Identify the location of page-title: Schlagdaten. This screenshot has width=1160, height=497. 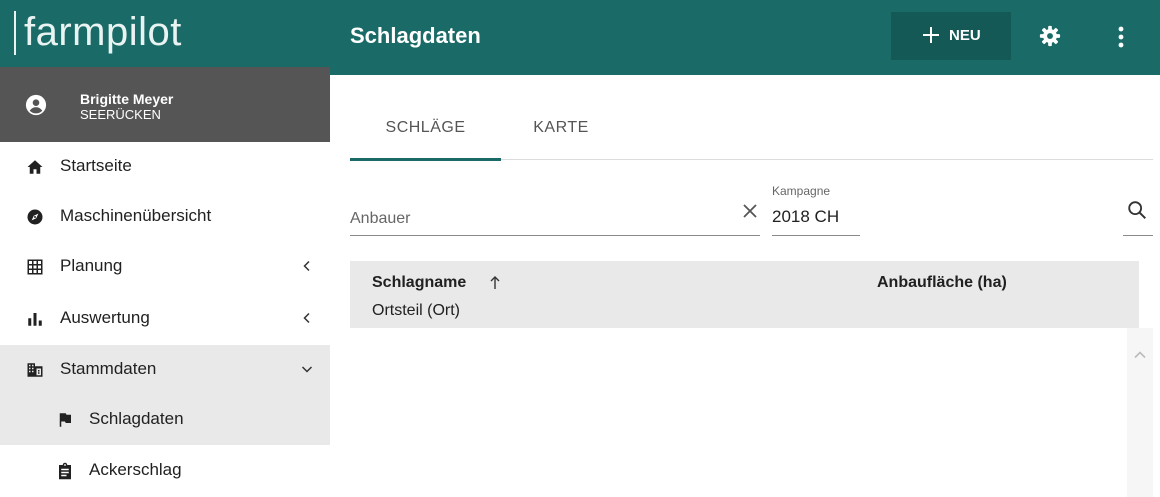
(415, 35).